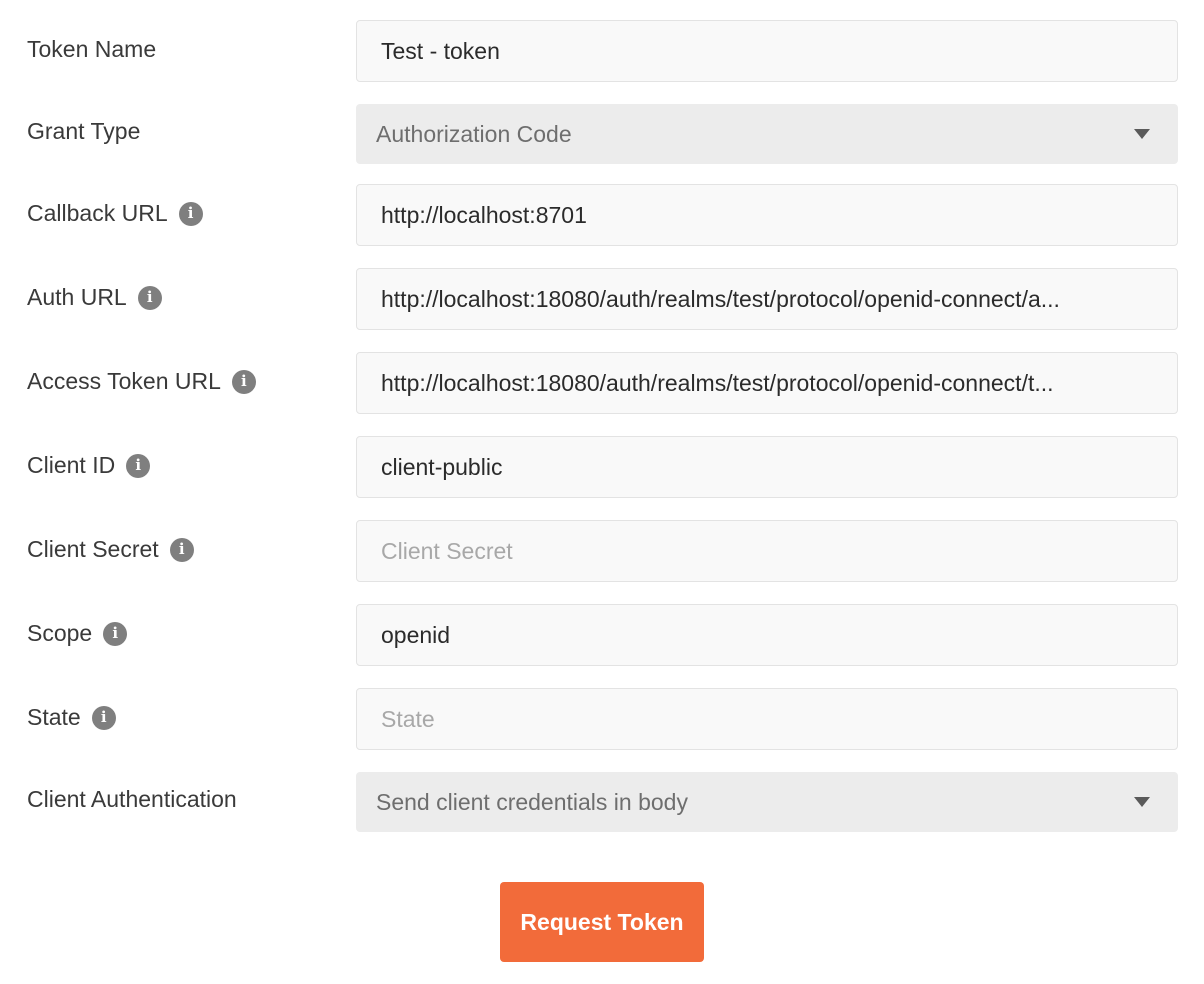  What do you see at coordinates (132, 799) in the screenshot?
I see `client-authentication-label: Client Authentication` at bounding box center [132, 799].